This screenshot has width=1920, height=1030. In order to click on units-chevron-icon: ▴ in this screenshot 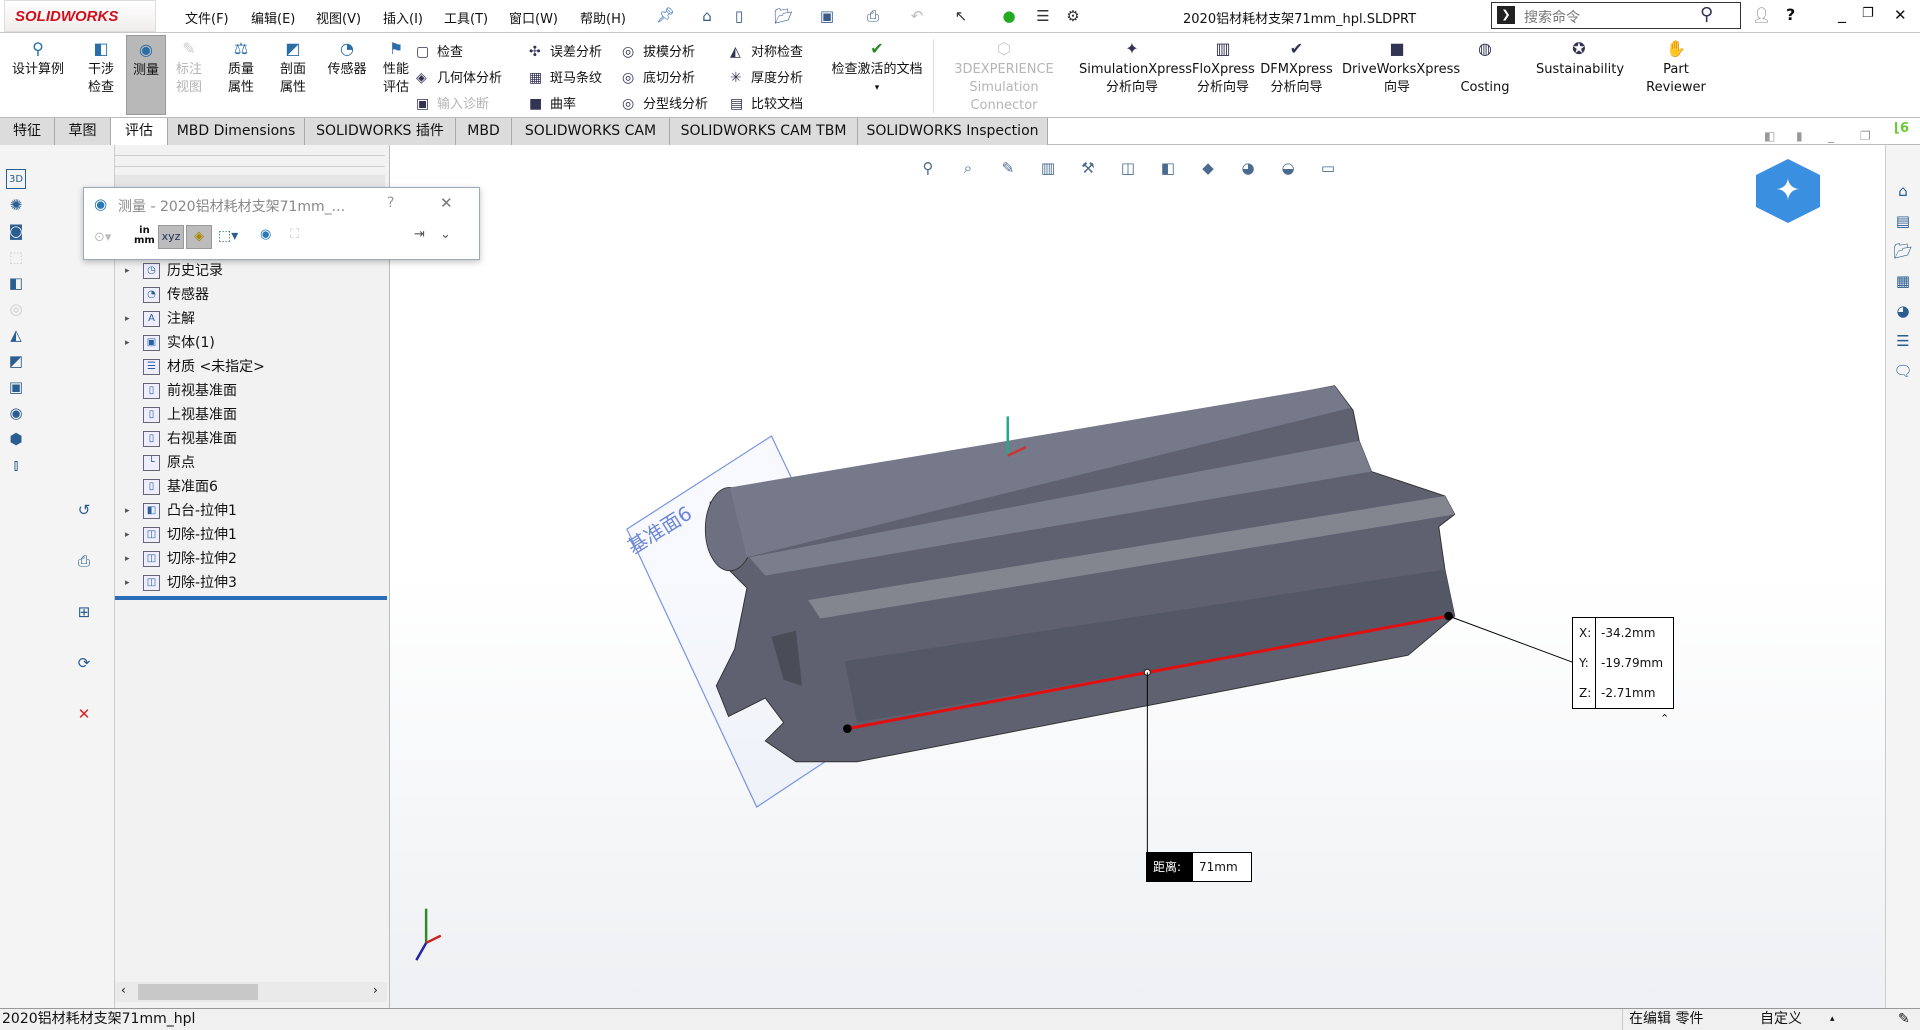, I will do `click(1832, 1019)`.